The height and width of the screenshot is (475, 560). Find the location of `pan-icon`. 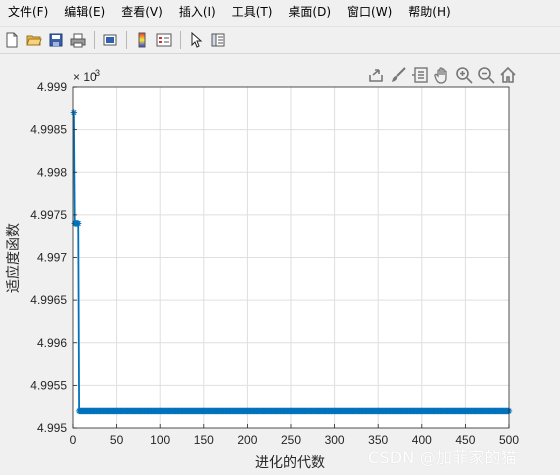

pan-icon is located at coordinates (442, 75).